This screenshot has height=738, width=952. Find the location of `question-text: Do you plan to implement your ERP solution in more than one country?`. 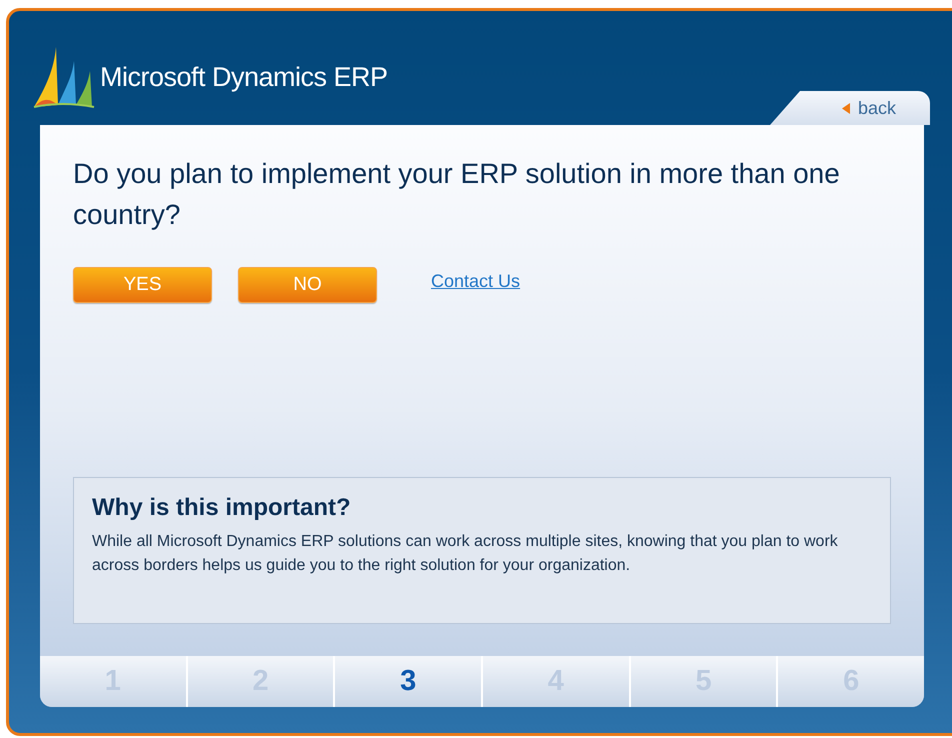

question-text: Do you plan to implement your ERP solution in more than one country? is located at coordinates (457, 194).